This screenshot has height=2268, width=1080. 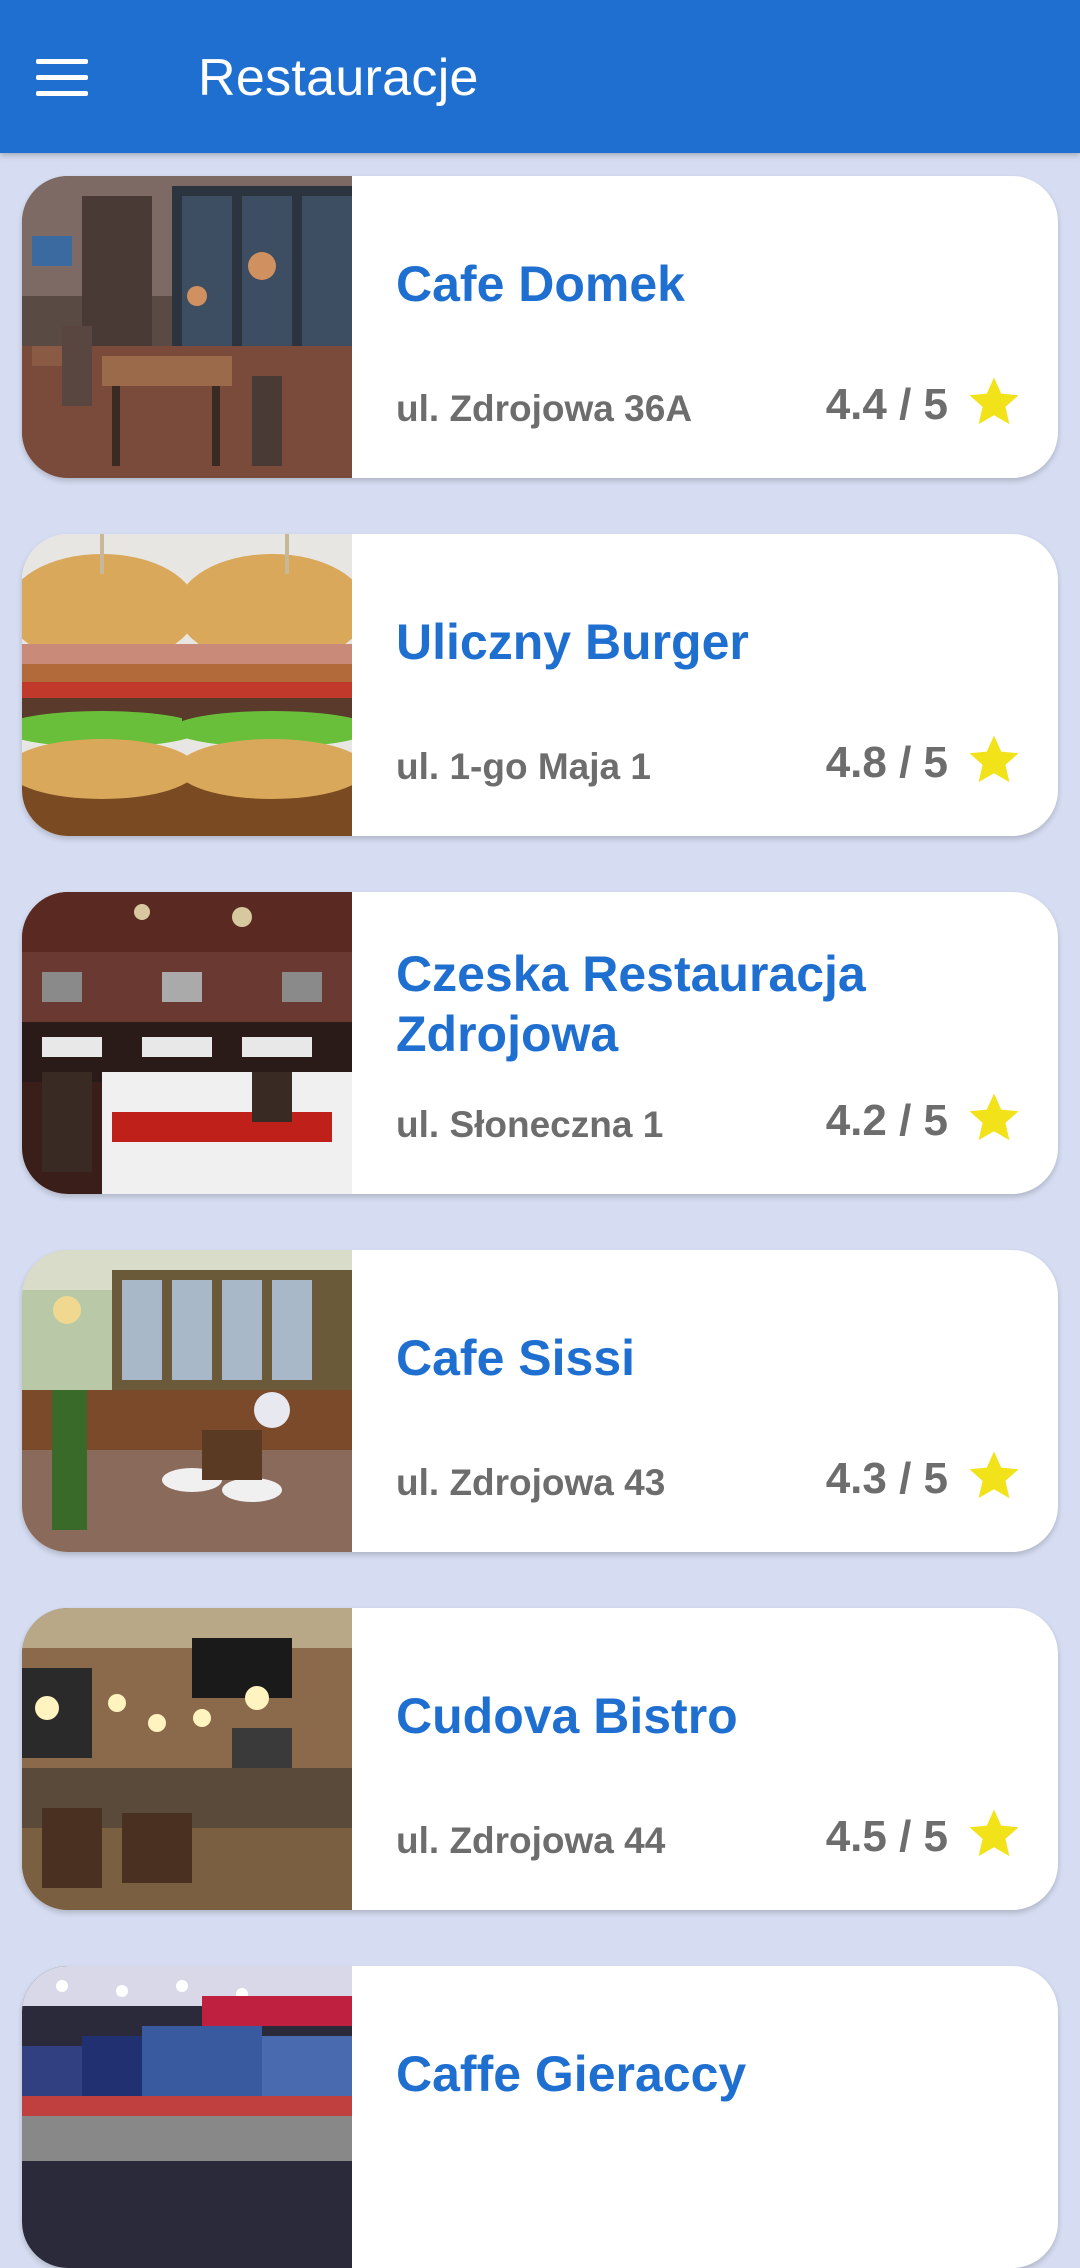 What do you see at coordinates (572, 642) in the screenshot?
I see `restaurant-name: Uliczny Burger` at bounding box center [572, 642].